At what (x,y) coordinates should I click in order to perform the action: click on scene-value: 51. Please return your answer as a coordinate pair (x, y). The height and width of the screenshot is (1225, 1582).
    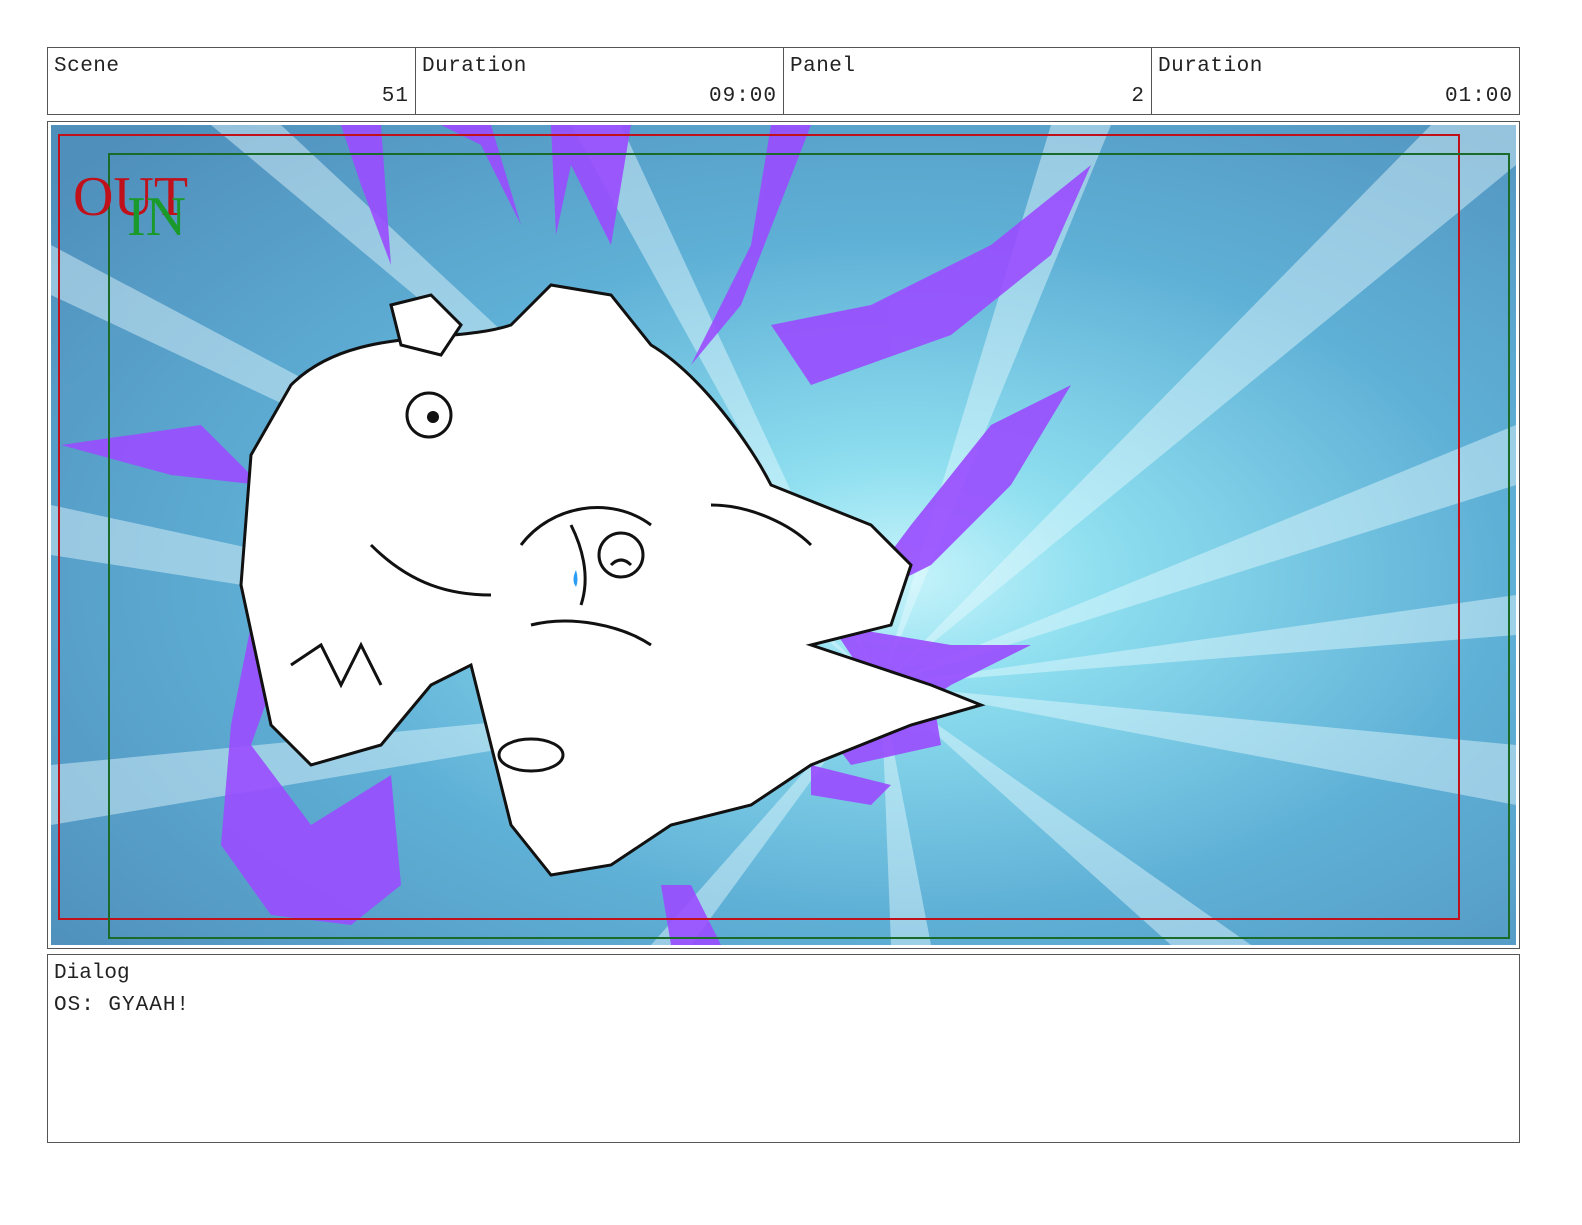
    Looking at the image, I should click on (395, 96).